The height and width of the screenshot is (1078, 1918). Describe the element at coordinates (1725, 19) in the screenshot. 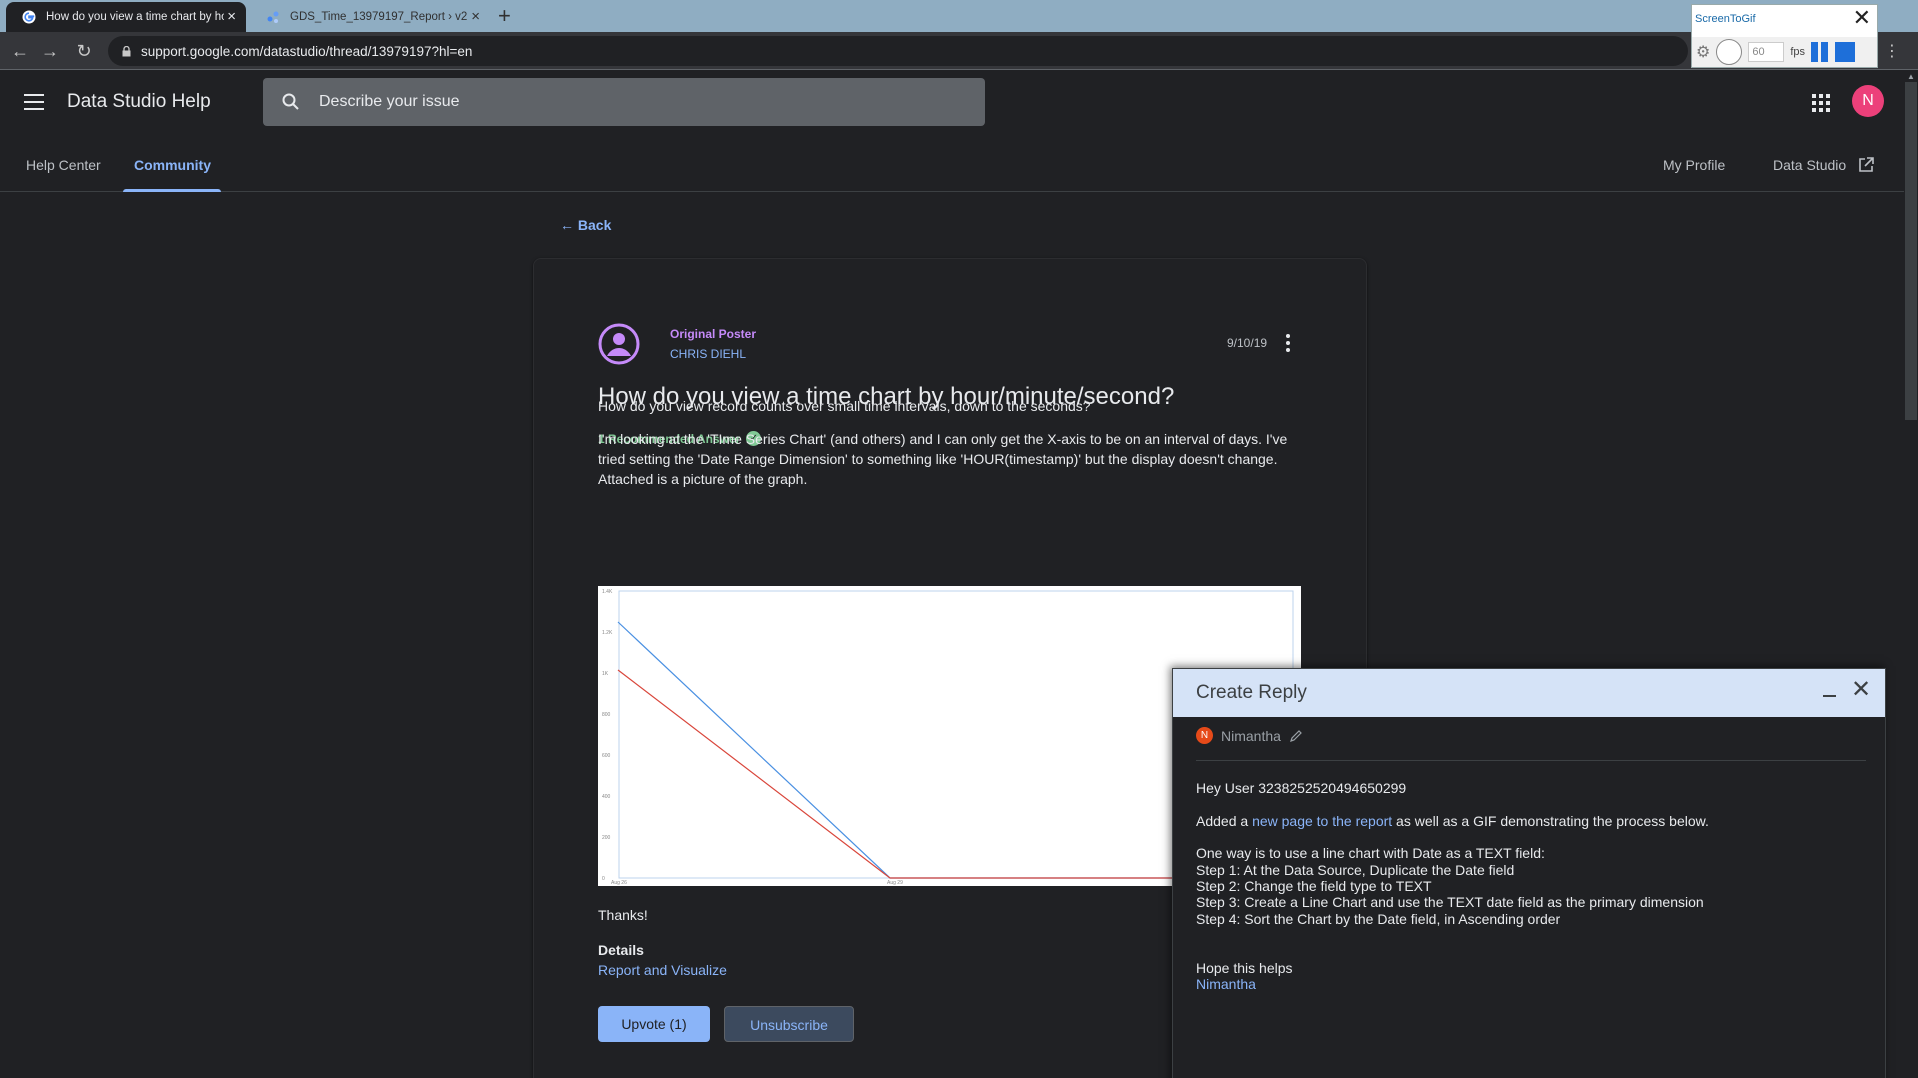

I see `screentogif-title: ScreenToGif` at that location.